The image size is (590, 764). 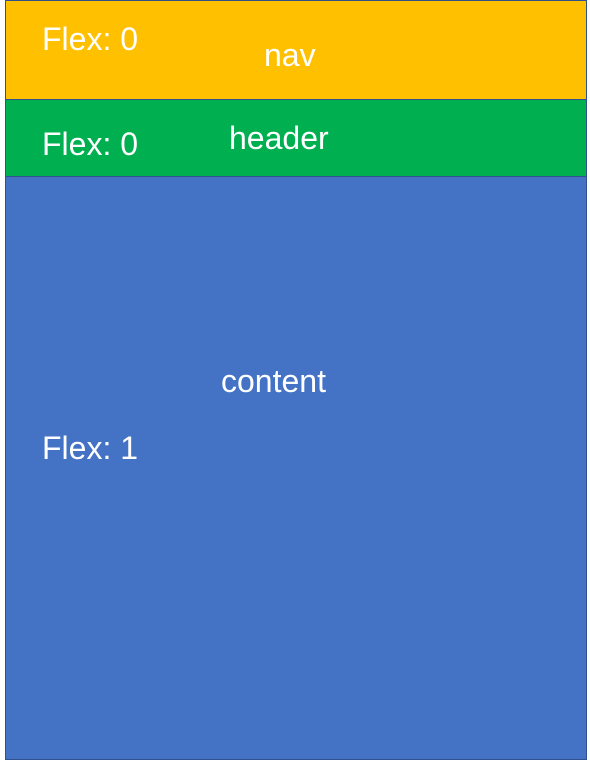 I want to click on nav-name-label: nav, so click(x=290, y=55).